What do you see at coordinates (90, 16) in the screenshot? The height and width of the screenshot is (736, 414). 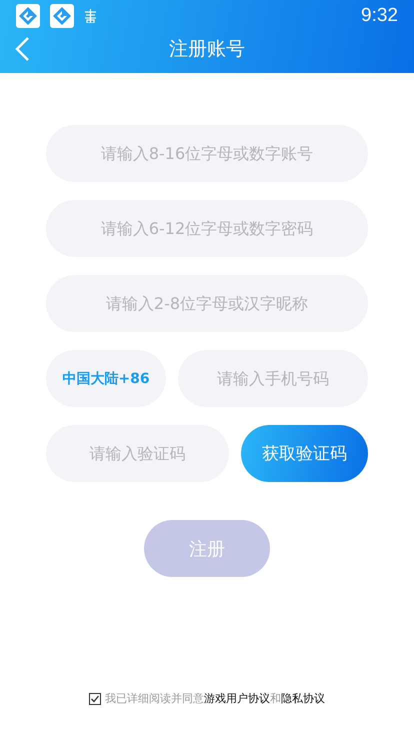 I see `notification-icon` at bounding box center [90, 16].